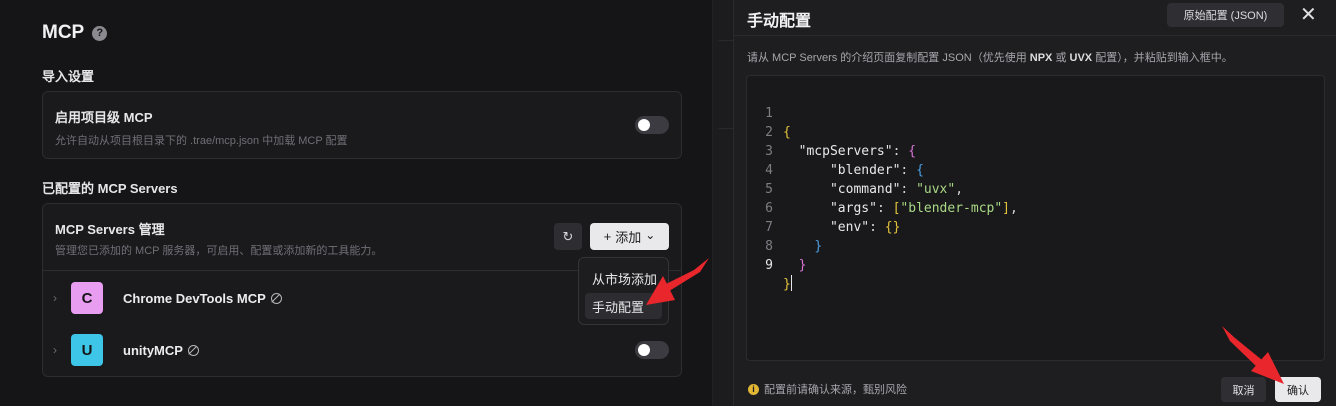  Describe the element at coordinates (791, 283) in the screenshot. I see `text-cursor` at that location.